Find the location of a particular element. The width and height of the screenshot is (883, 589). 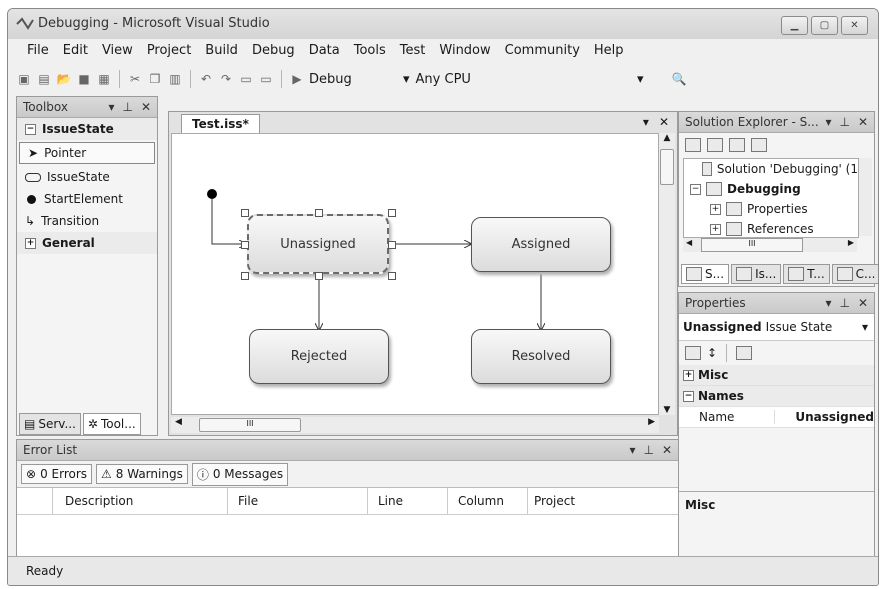

category-misc: + Misc is located at coordinates (776, 375).